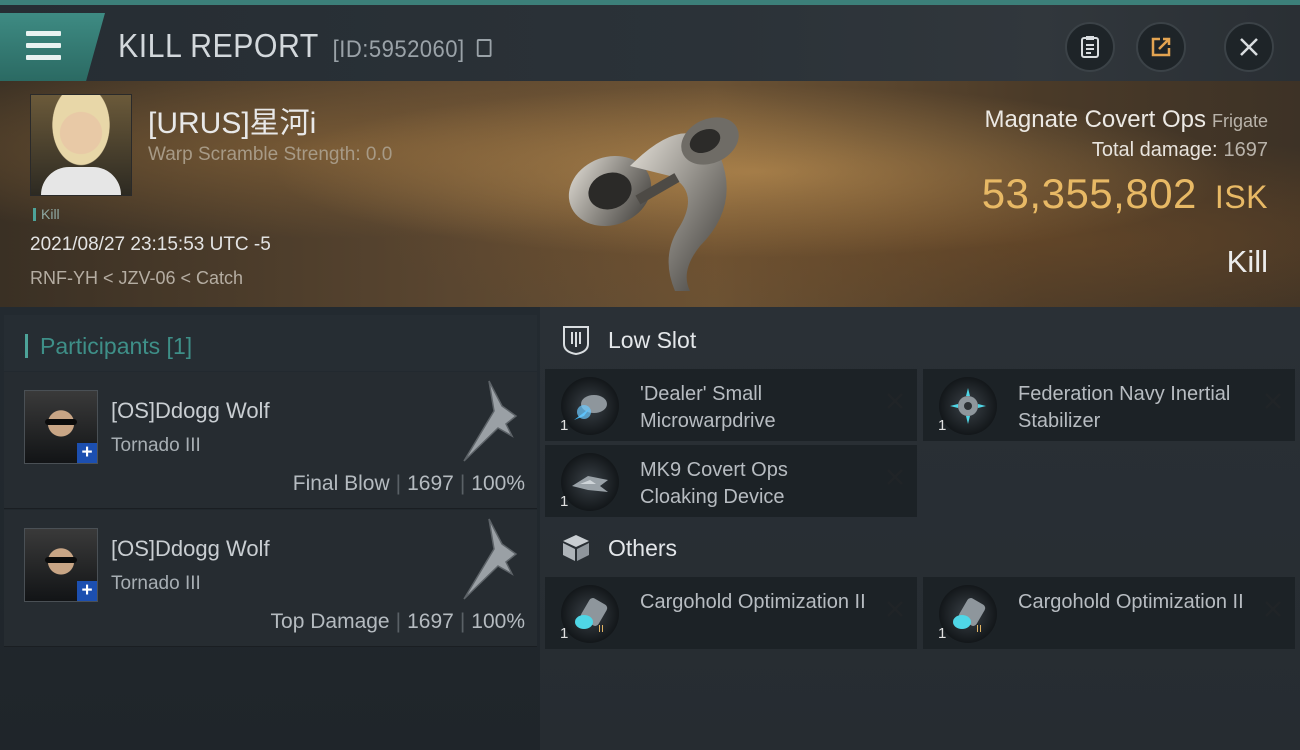  What do you see at coordinates (576, 548) in the screenshot?
I see `cargo-box-icon` at bounding box center [576, 548].